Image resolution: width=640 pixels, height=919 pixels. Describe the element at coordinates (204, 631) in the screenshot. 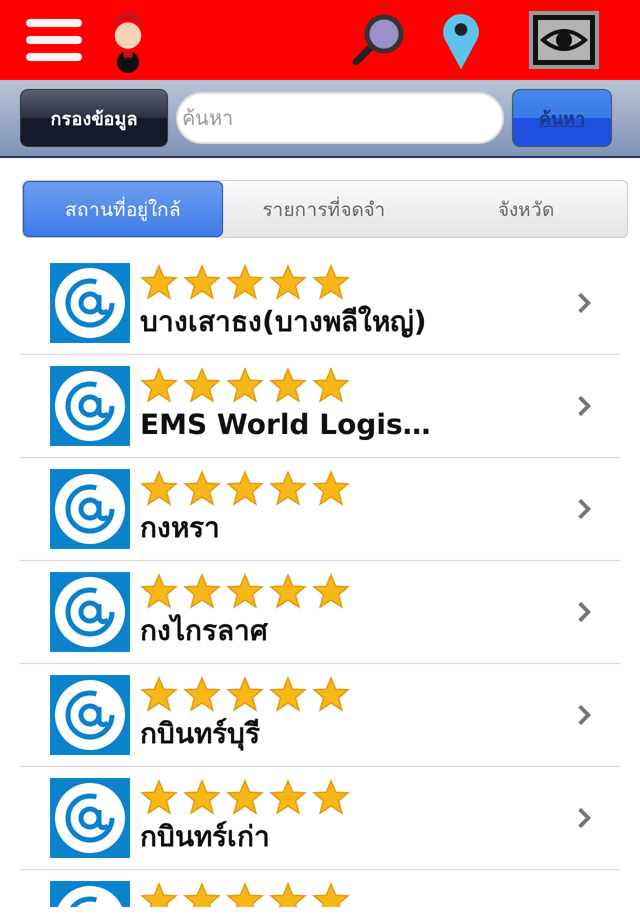

I see `place-name: กงไกรลาศ` at that location.